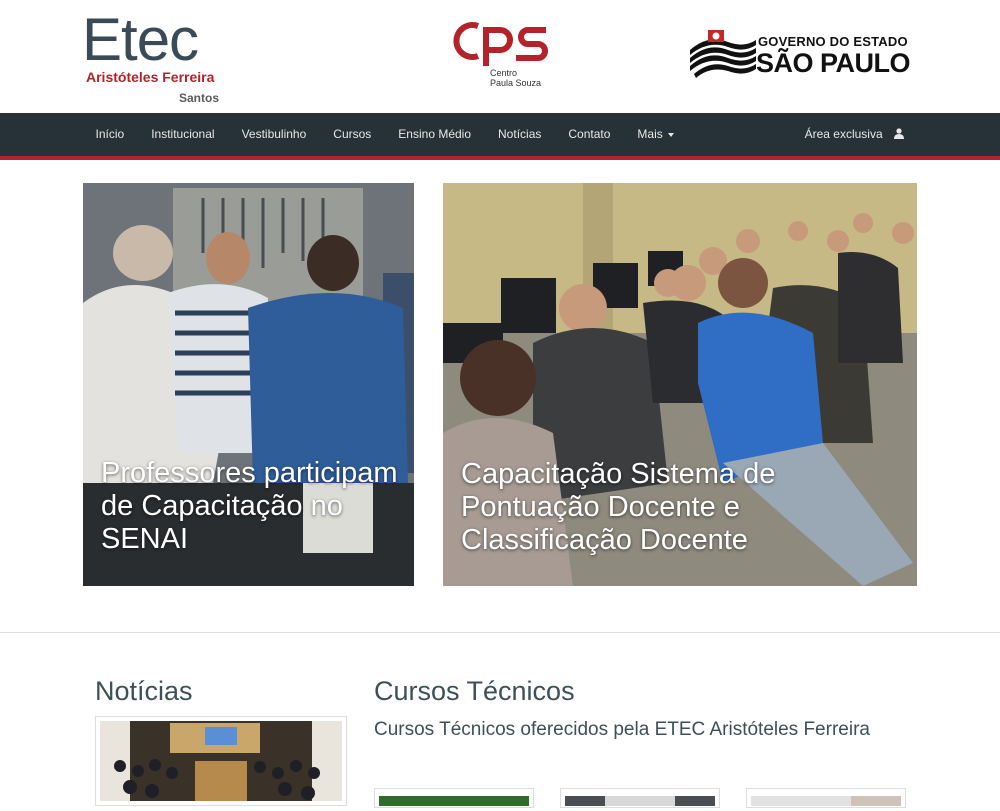  I want to click on news-item-thumbnail, so click(221, 761).